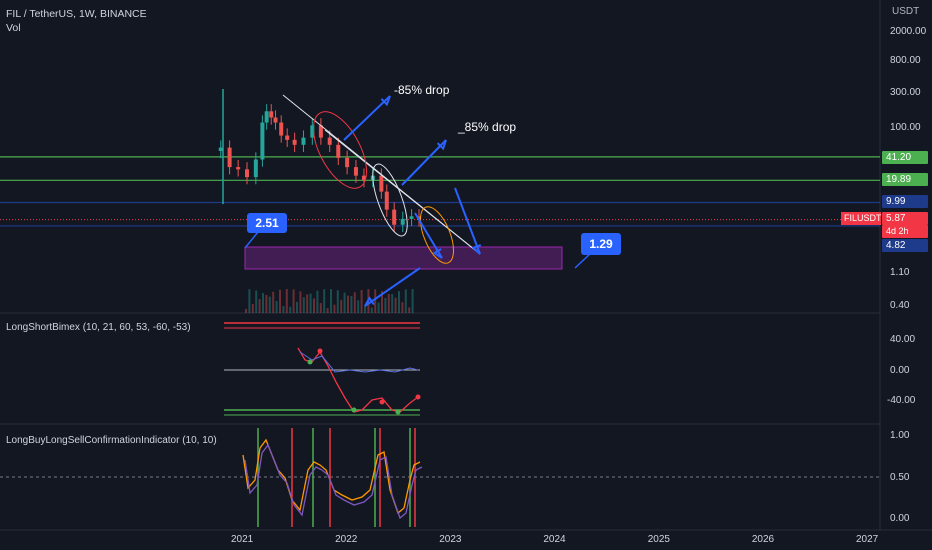 The height and width of the screenshot is (550, 932). I want to click on drop-annotation-2: _85% drop, so click(487, 127).